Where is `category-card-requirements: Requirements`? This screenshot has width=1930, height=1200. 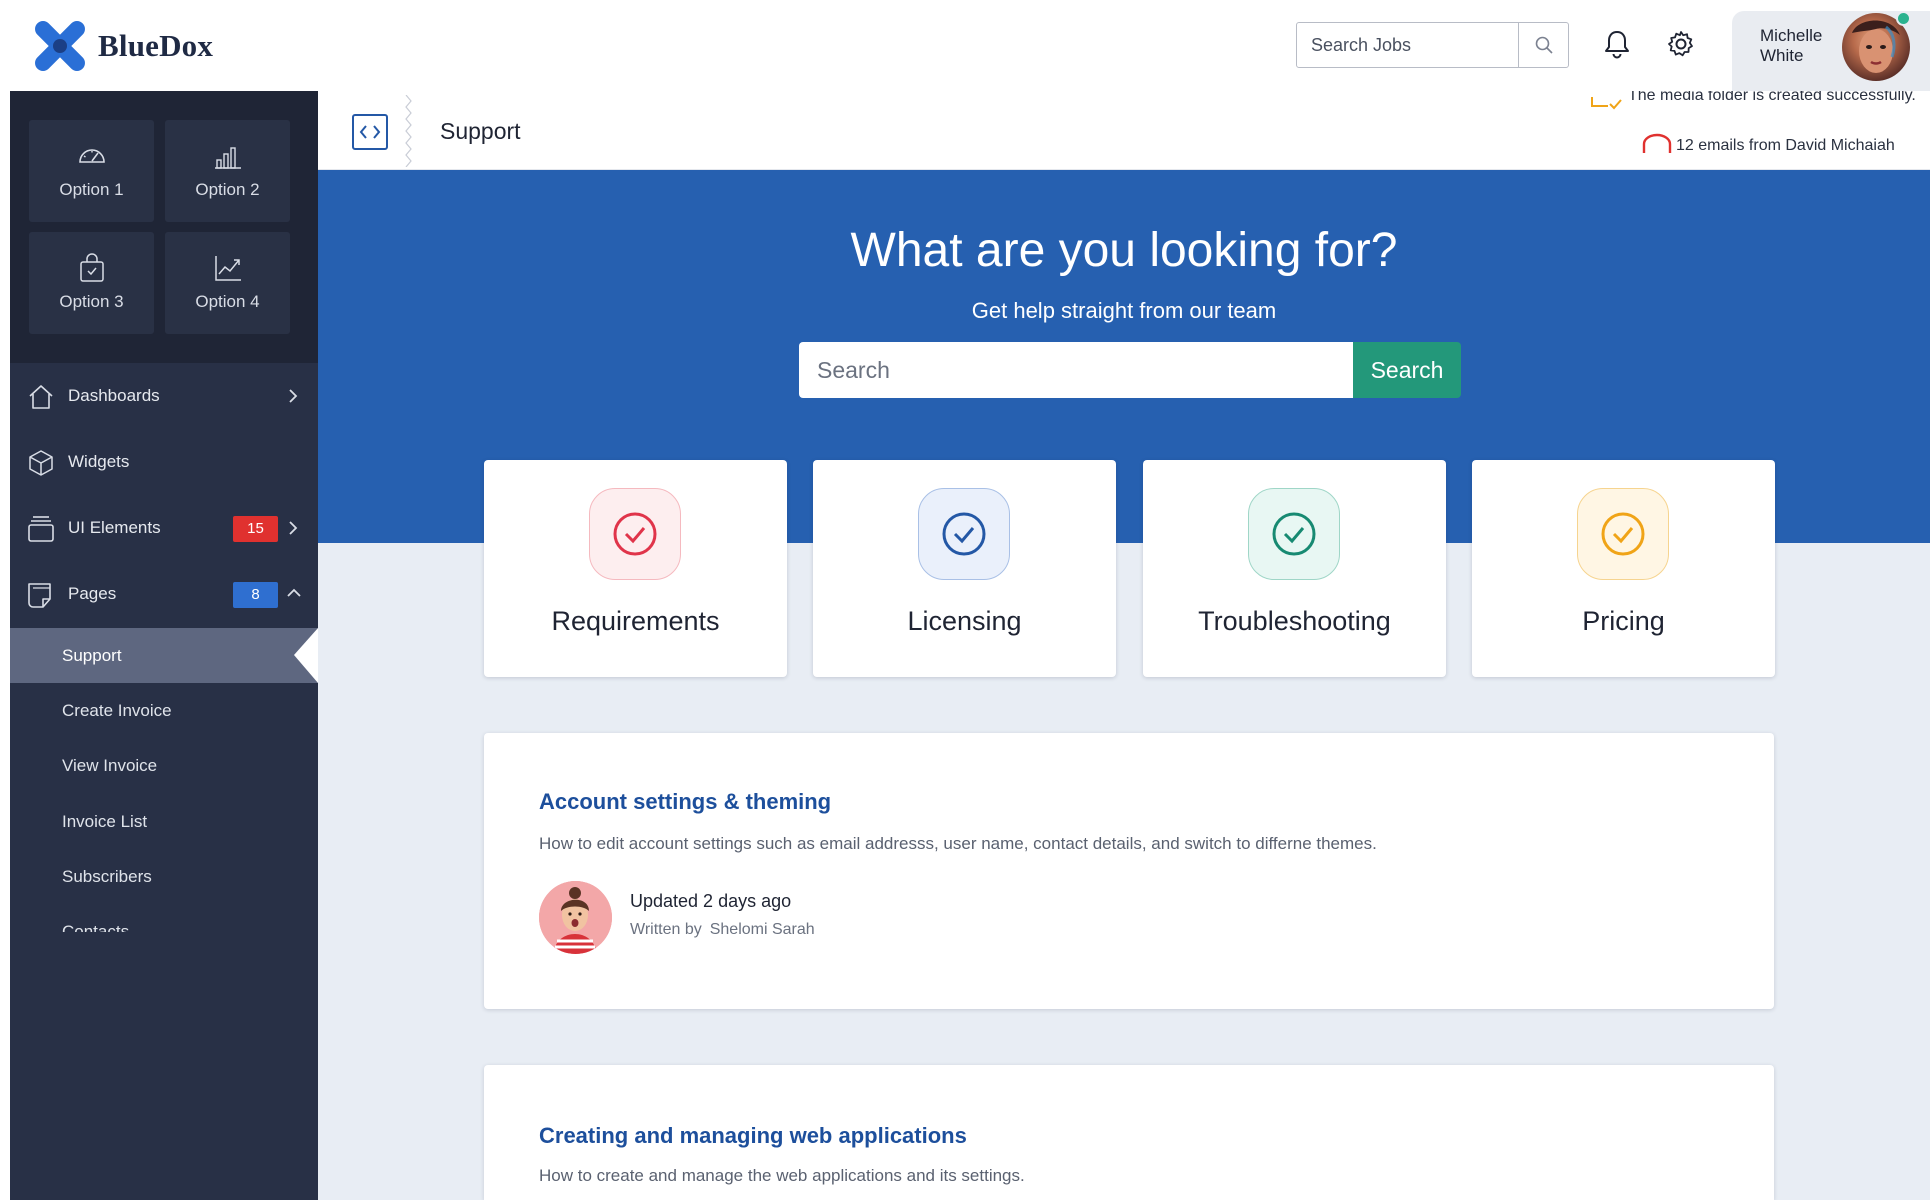 category-card-requirements: Requirements is located at coordinates (635, 568).